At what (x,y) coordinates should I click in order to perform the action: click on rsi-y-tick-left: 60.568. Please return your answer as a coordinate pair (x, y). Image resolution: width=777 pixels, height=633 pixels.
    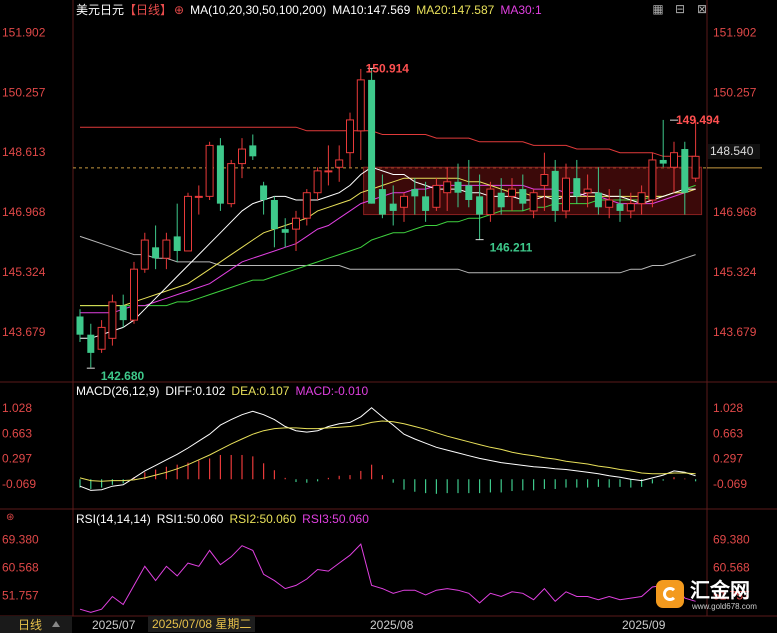
    Looking at the image, I should click on (20, 568).